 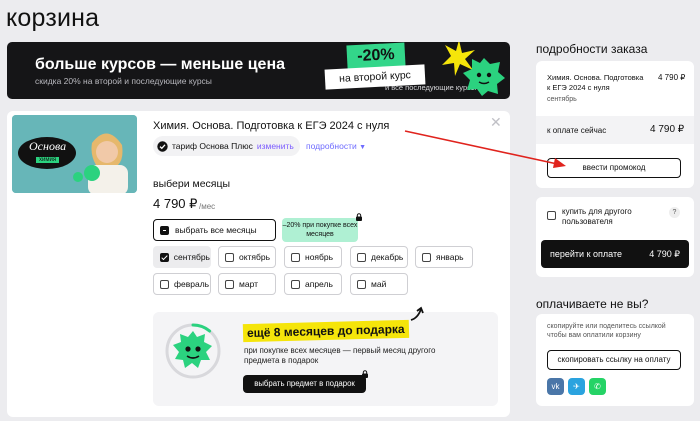 I want to click on tariff-label: тариф Основа Плюс, so click(x=212, y=146).